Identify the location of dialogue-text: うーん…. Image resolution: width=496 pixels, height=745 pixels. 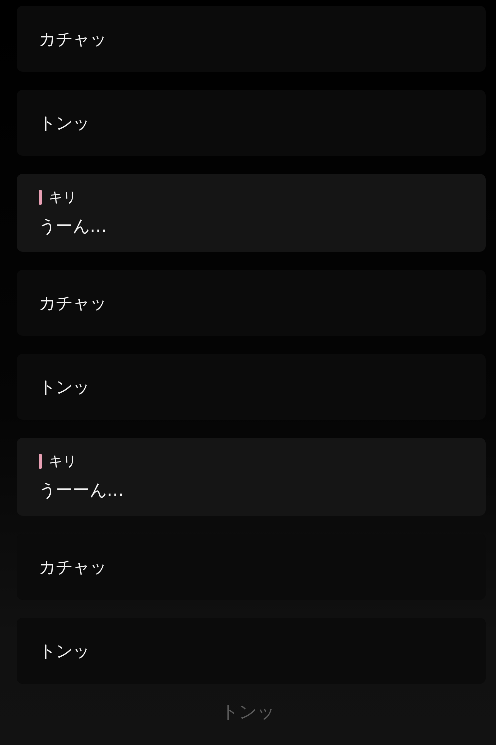
(73, 227).